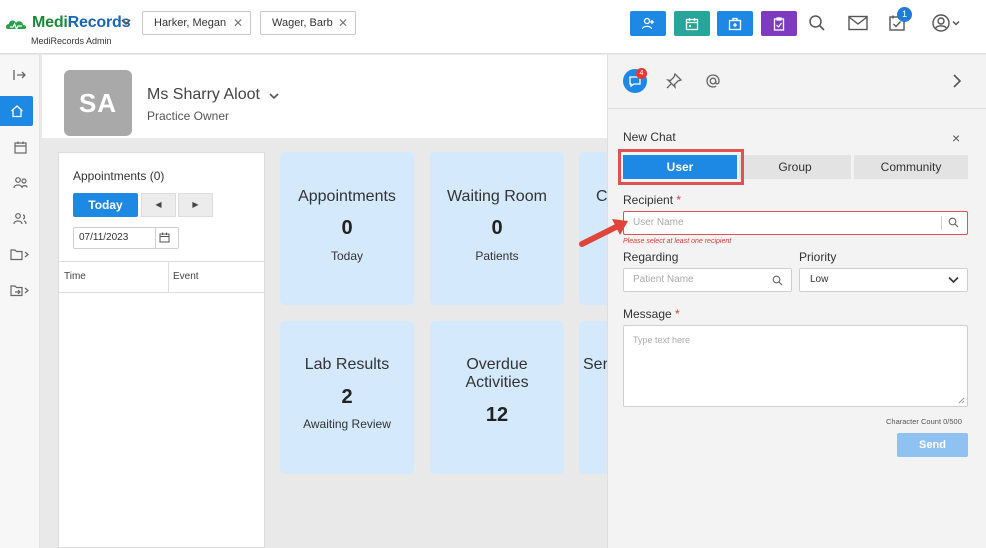 The width and height of the screenshot is (986, 548). Describe the element at coordinates (795, 167) in the screenshot. I see `tab-group: Group` at that location.